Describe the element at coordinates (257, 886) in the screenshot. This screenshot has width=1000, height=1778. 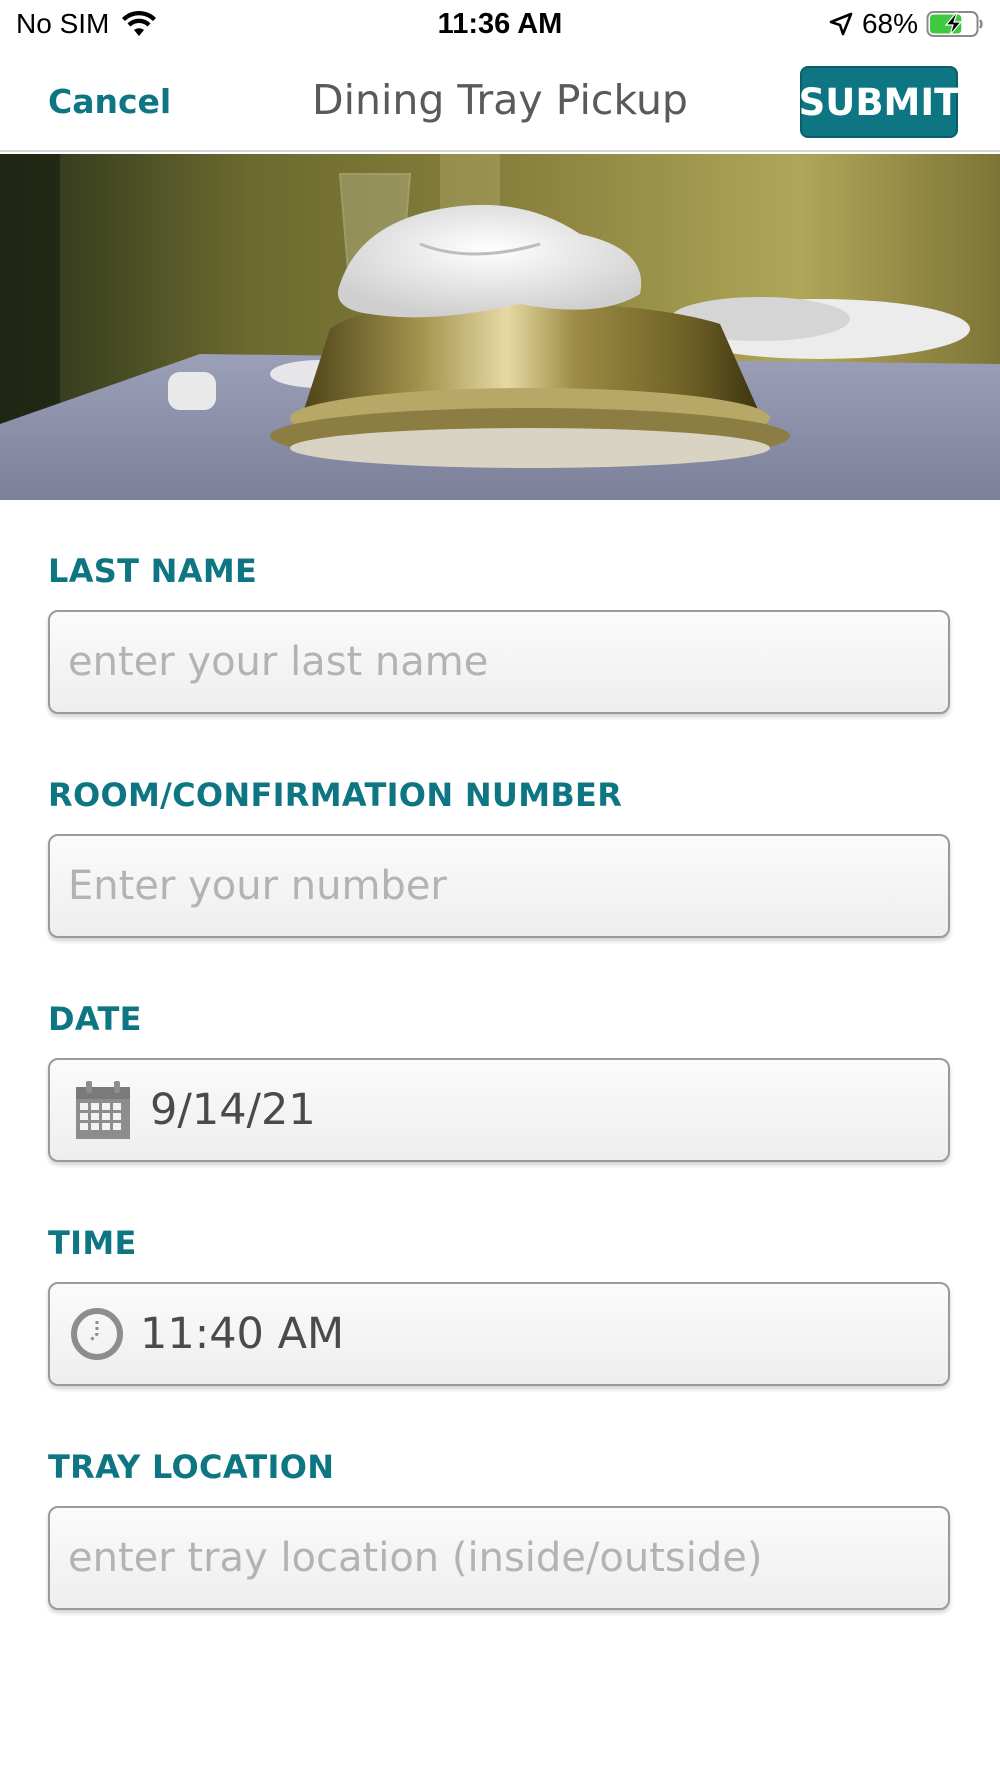
I see `room-number-placeholder: Enter your number` at that location.